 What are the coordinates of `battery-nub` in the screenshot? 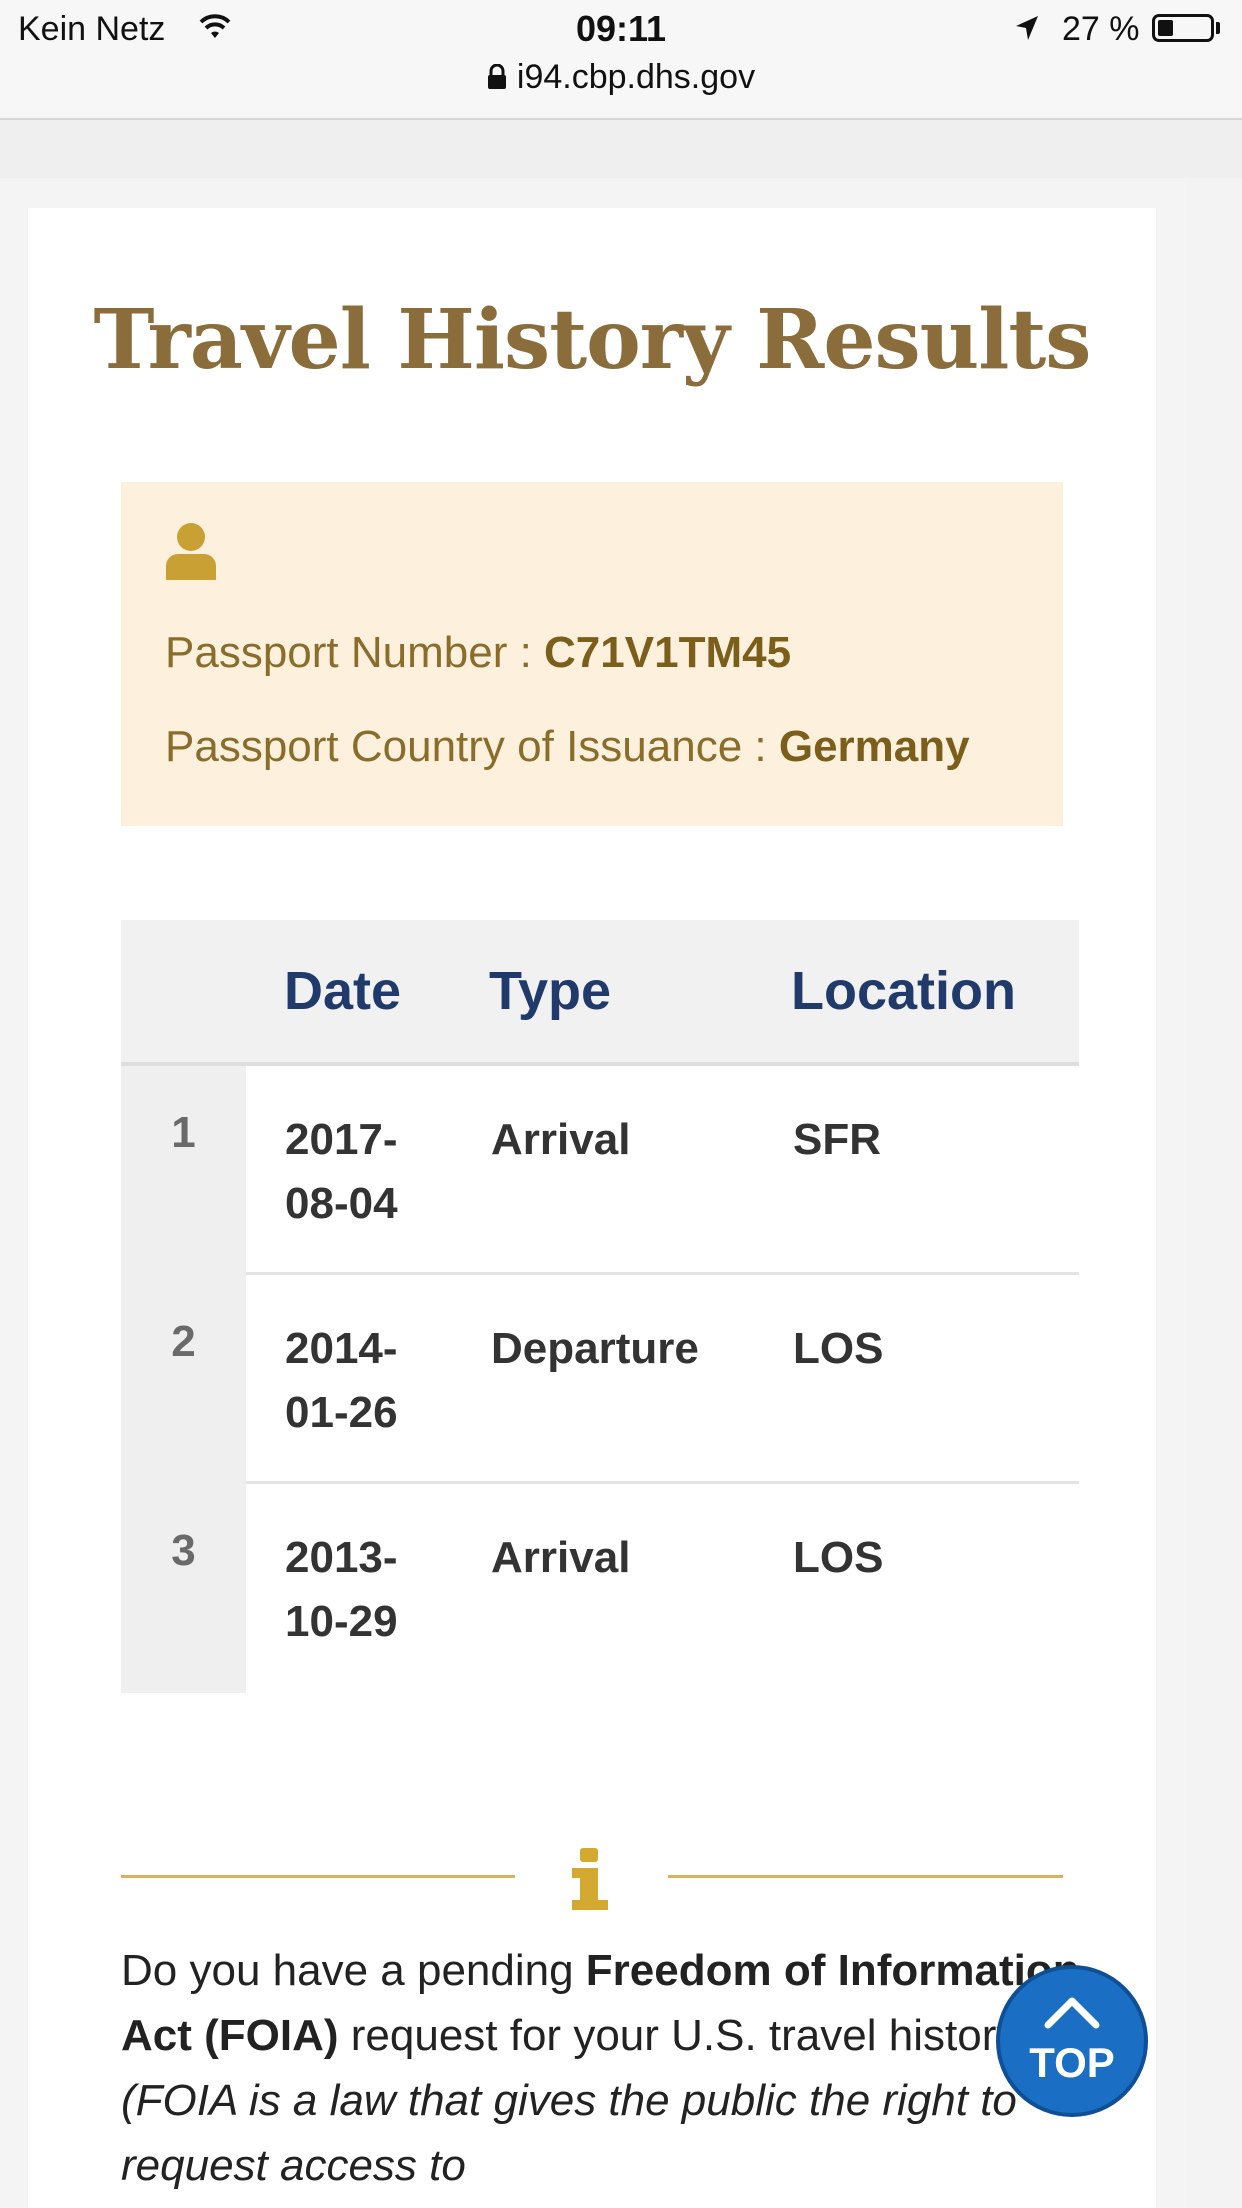 It's located at (1218, 28).